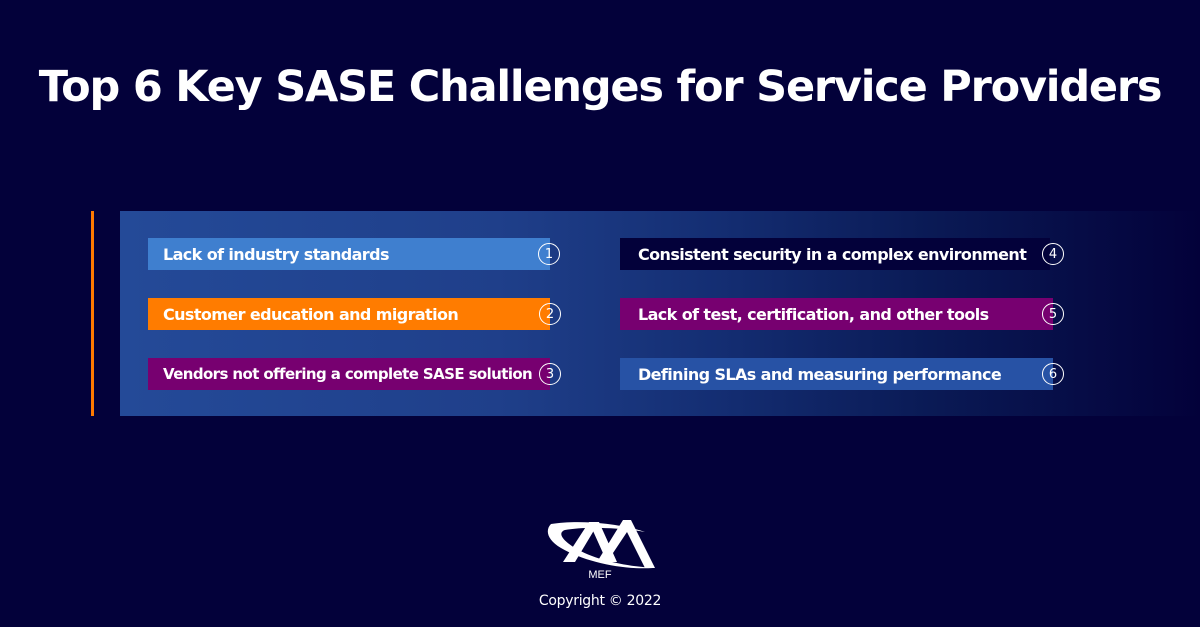 This screenshot has width=1200, height=627. I want to click on number-badge-2: 2, so click(550, 314).